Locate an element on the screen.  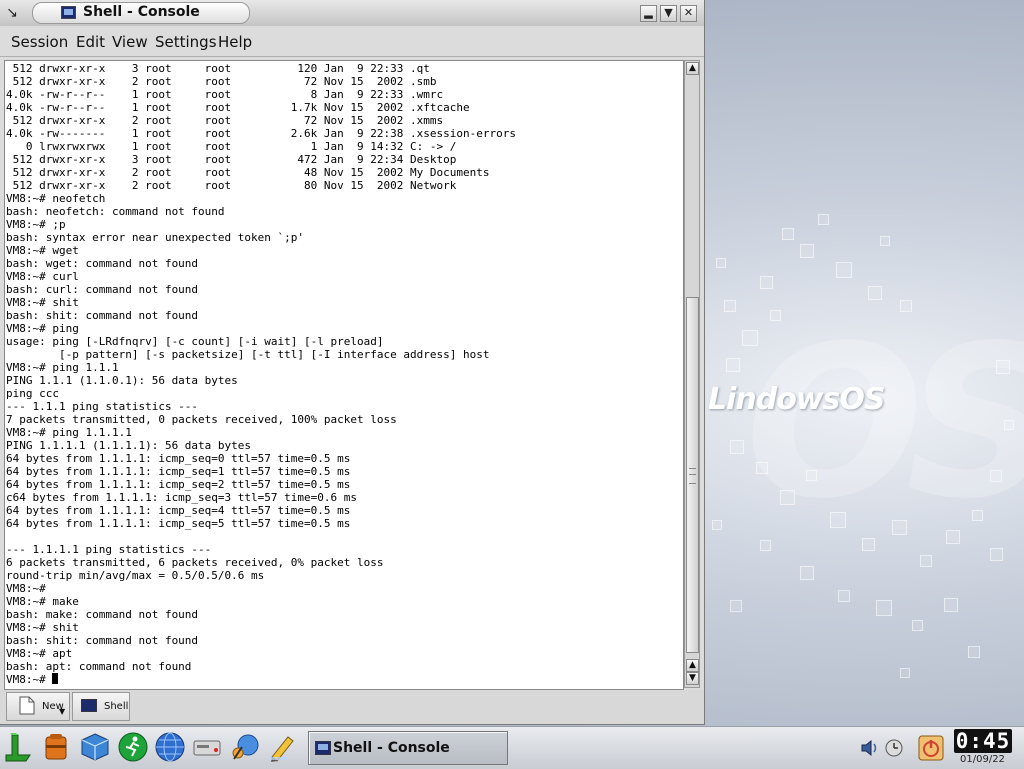
taskbar-clock: 0:45 01/09/22 is located at coordinates (984, 747).